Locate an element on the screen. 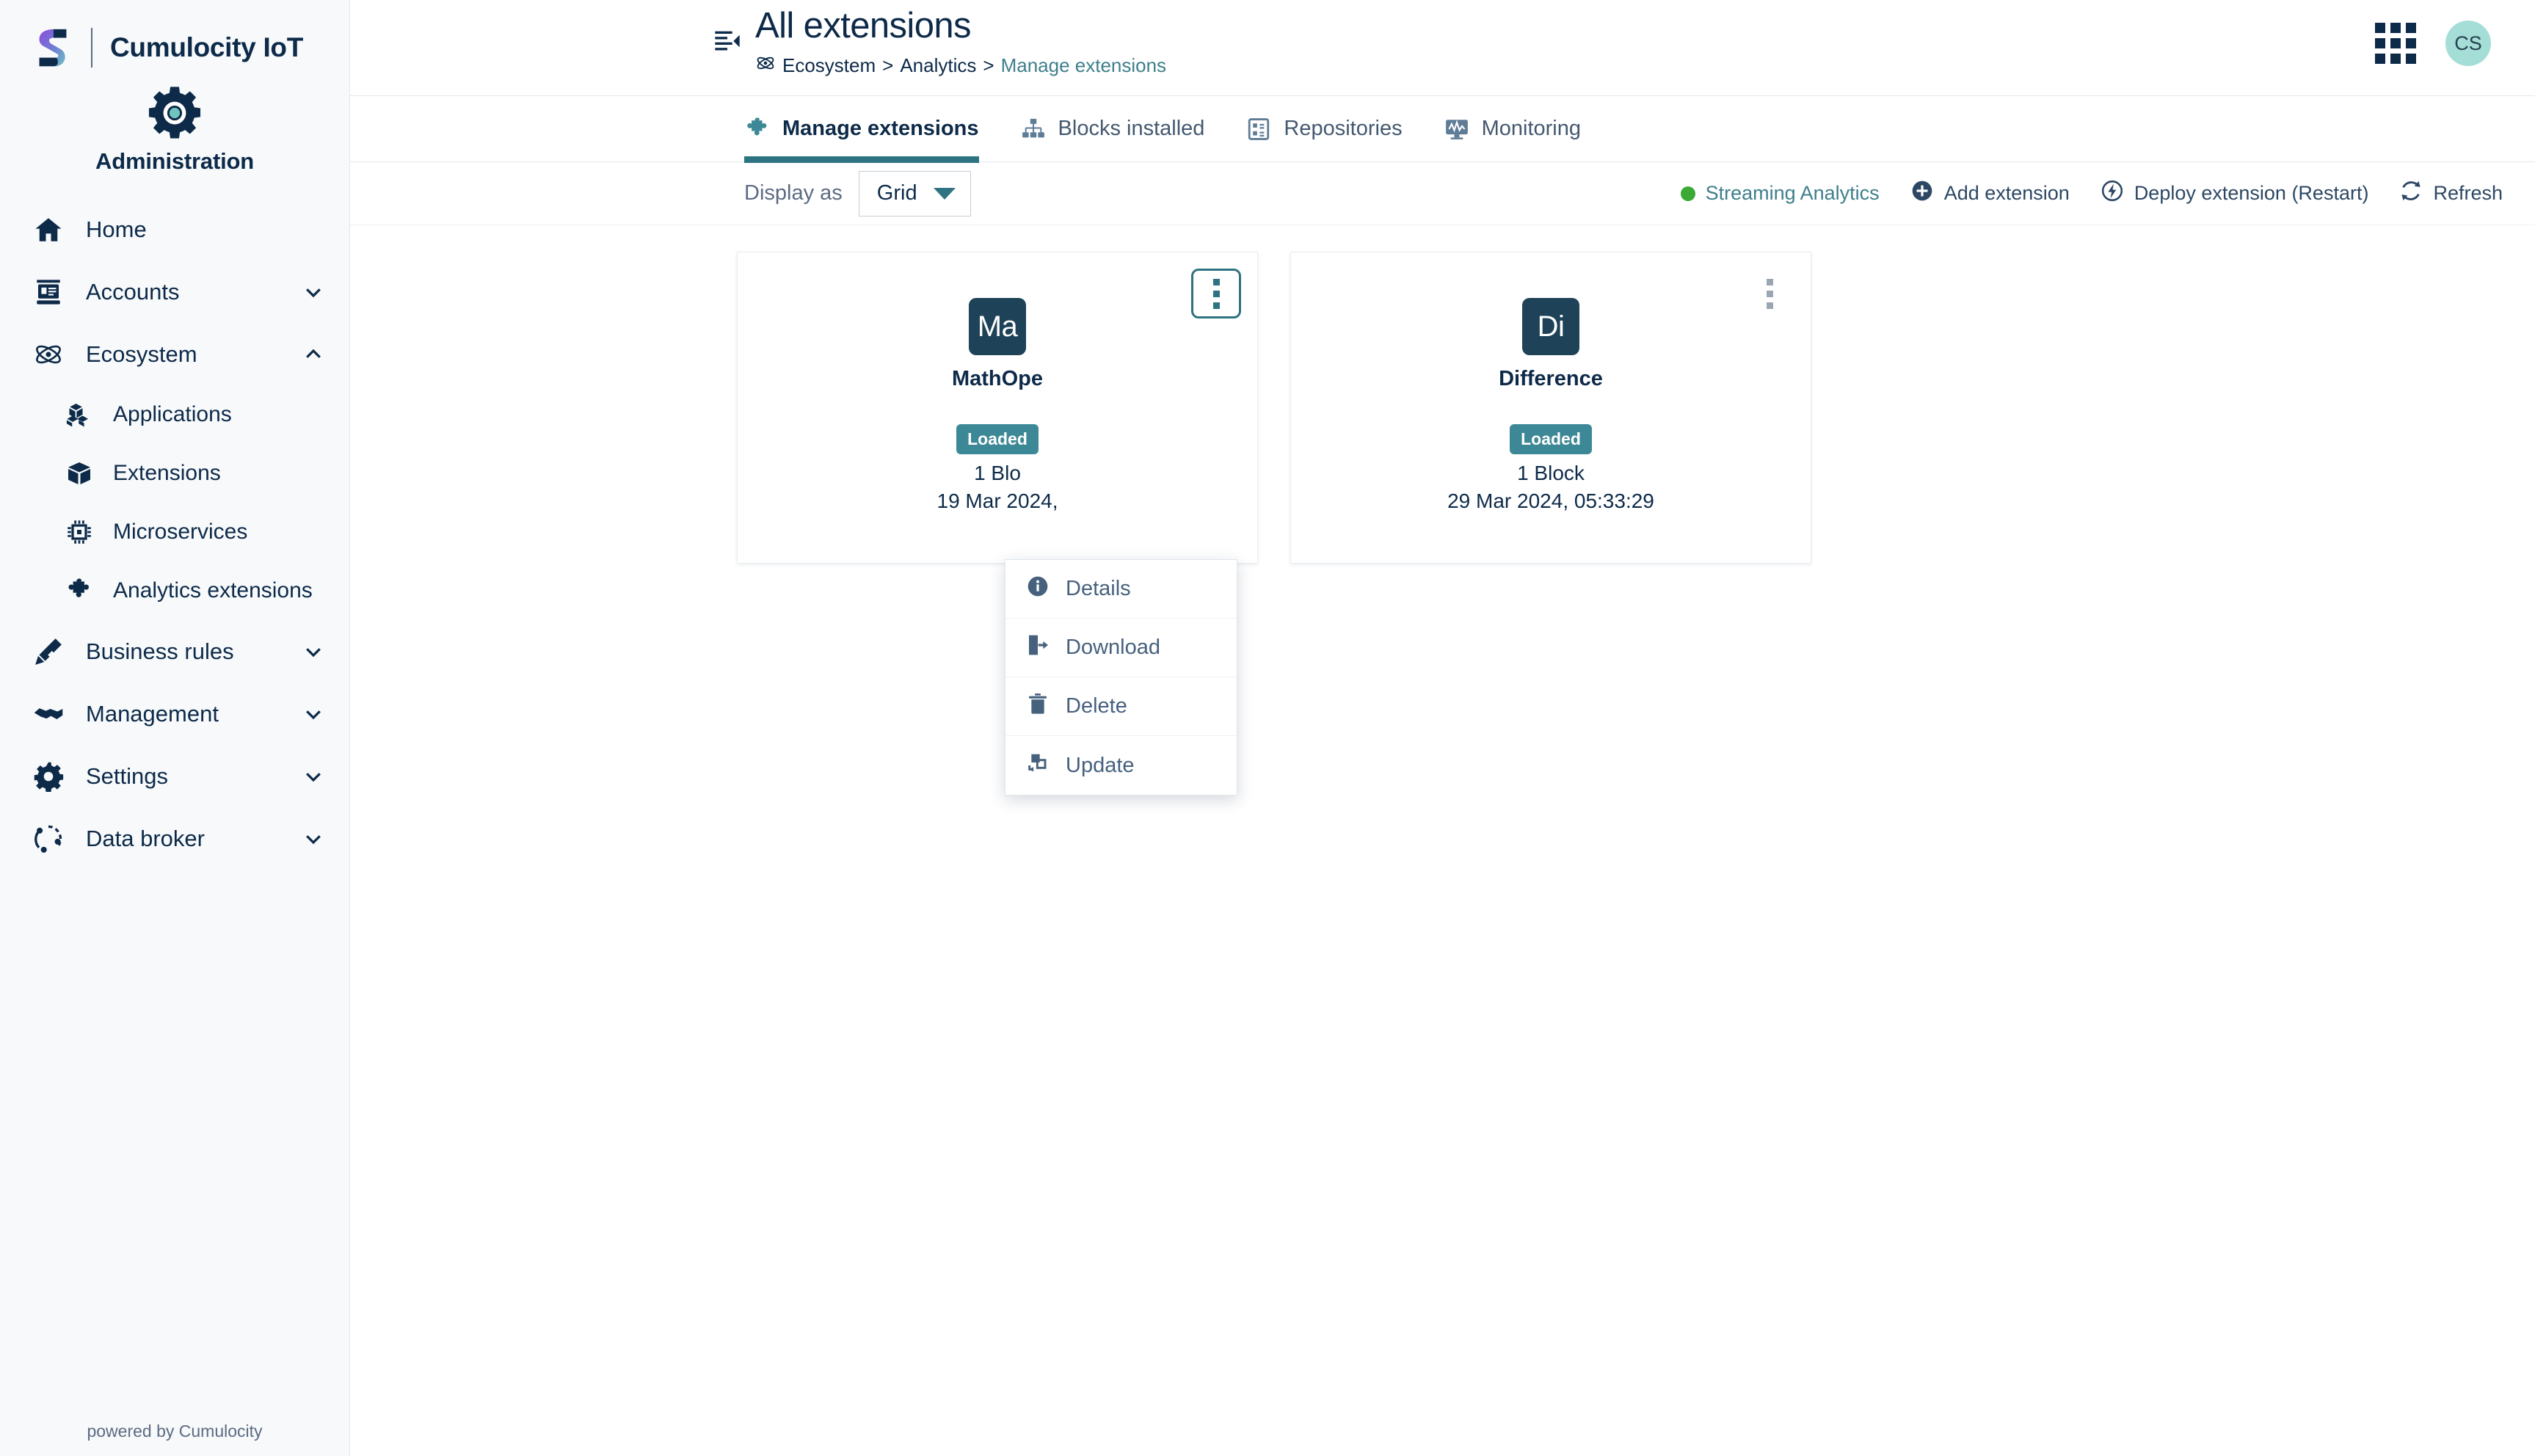  tab-manage-extensions: Manage extensions is located at coordinates (872, 130).